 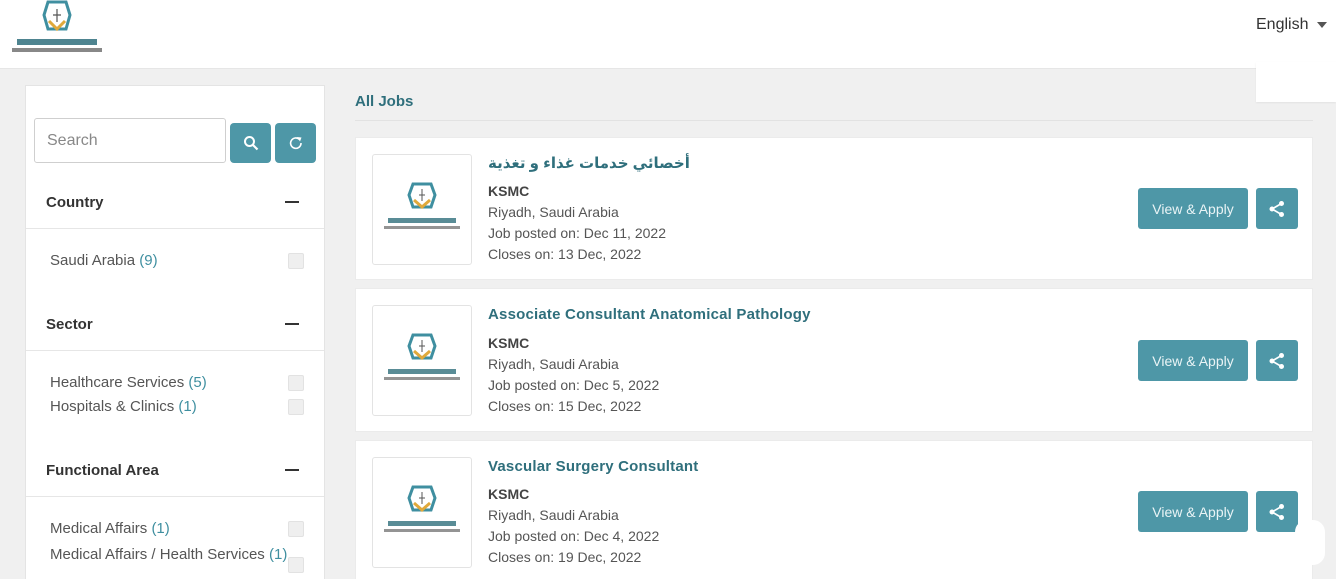 I want to click on refresh-icon, so click(x=295, y=143).